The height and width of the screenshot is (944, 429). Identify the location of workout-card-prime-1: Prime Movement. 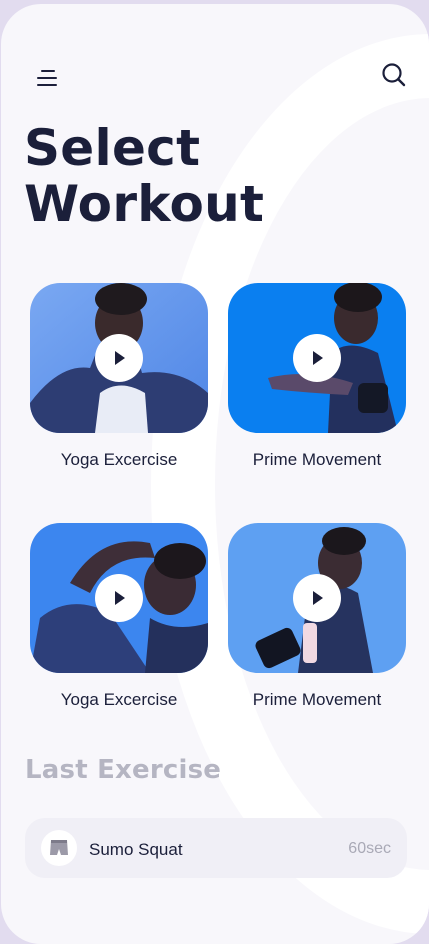
(317, 376).